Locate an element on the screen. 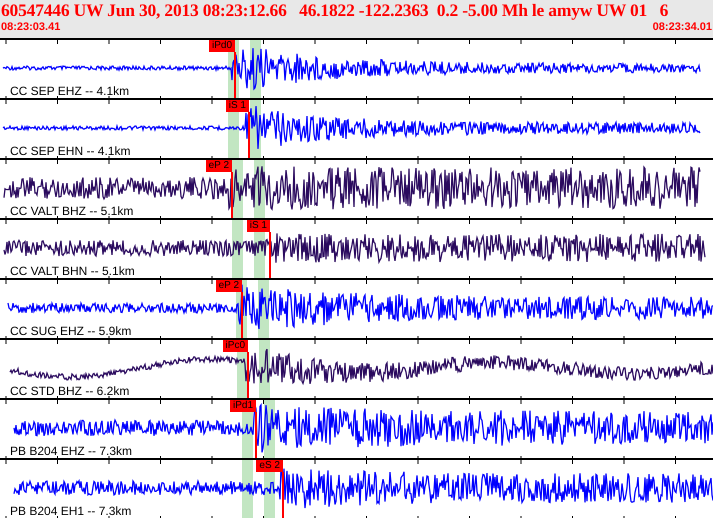 The image size is (713, 518). end-time: 08:23:34.01 is located at coordinates (682, 27).